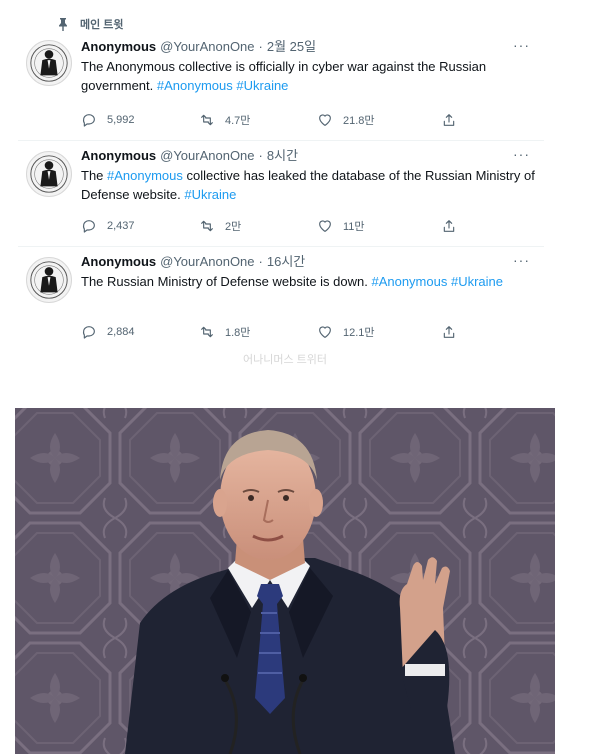 The height and width of the screenshot is (754, 616). I want to click on retweet-count: 4.7만, so click(238, 121).